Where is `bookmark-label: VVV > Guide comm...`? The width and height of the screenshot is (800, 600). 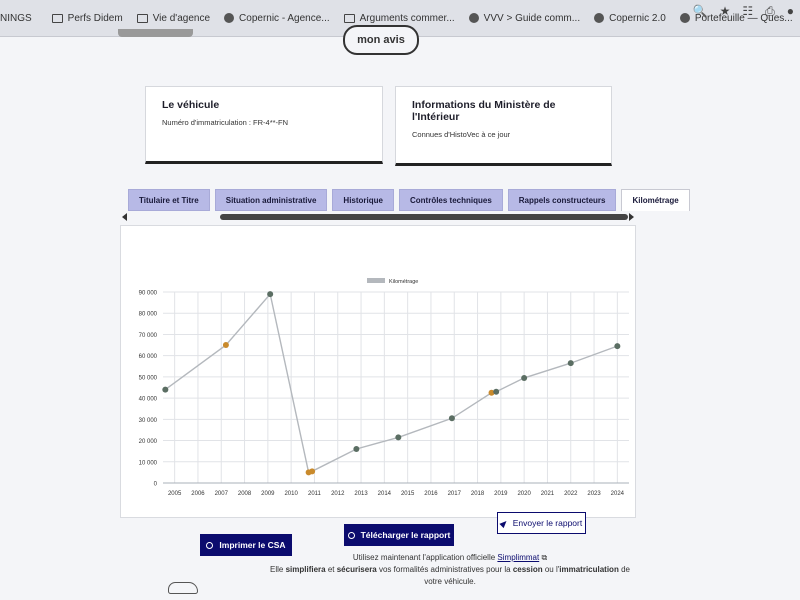 bookmark-label: VVV > Guide comm... is located at coordinates (532, 18).